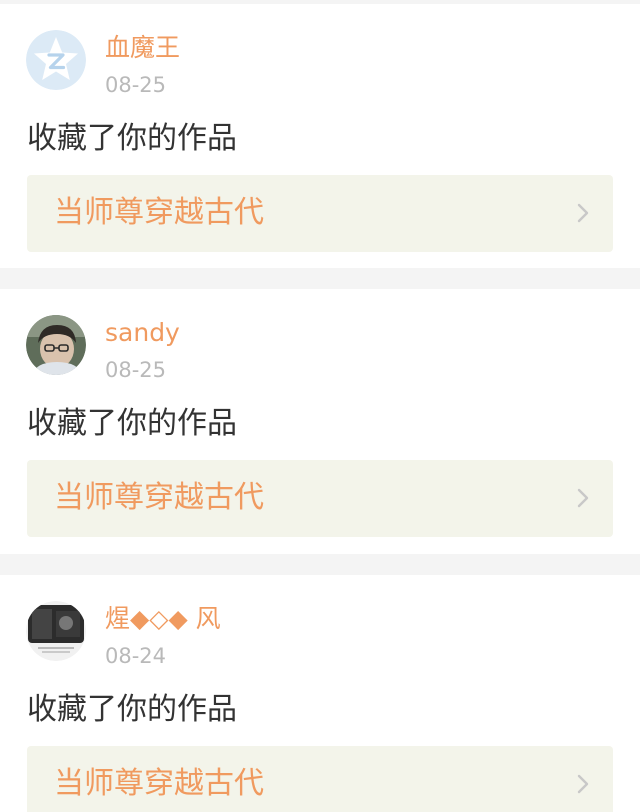 The image size is (640, 812). I want to click on username: 煋◆◇◆ 风, so click(163, 619).